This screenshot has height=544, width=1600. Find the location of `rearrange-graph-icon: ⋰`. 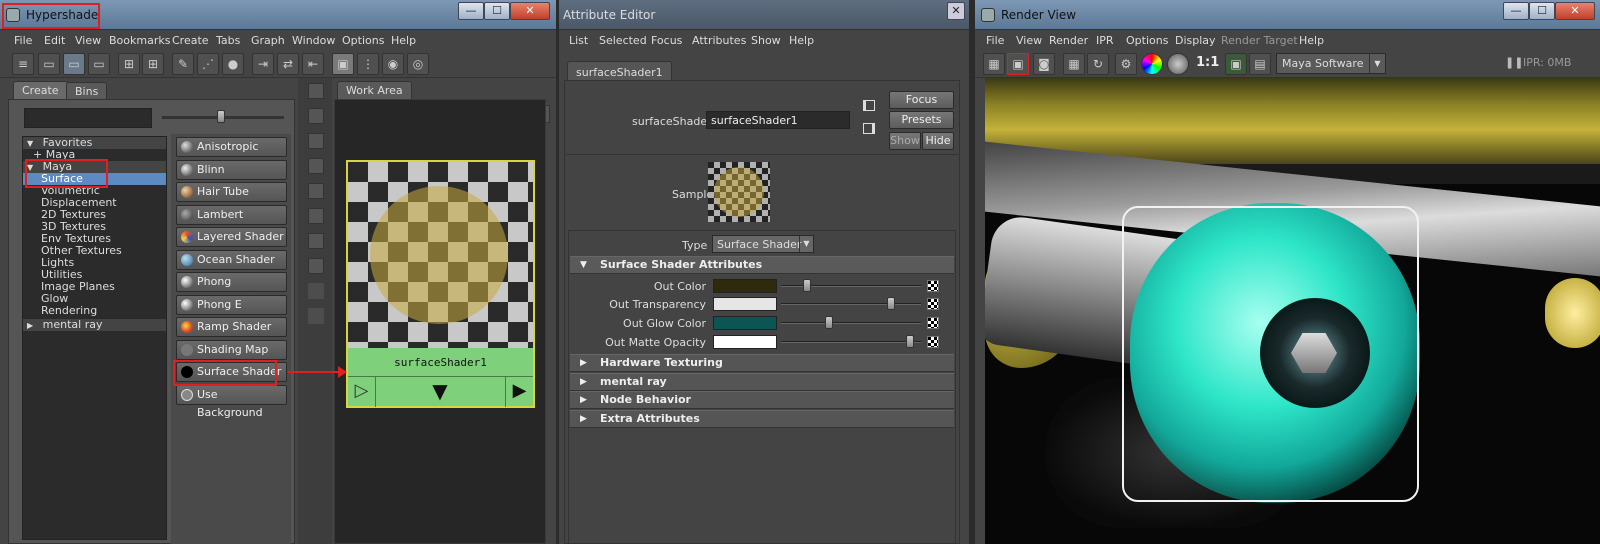

rearrange-graph-icon: ⋰ is located at coordinates (208, 64).